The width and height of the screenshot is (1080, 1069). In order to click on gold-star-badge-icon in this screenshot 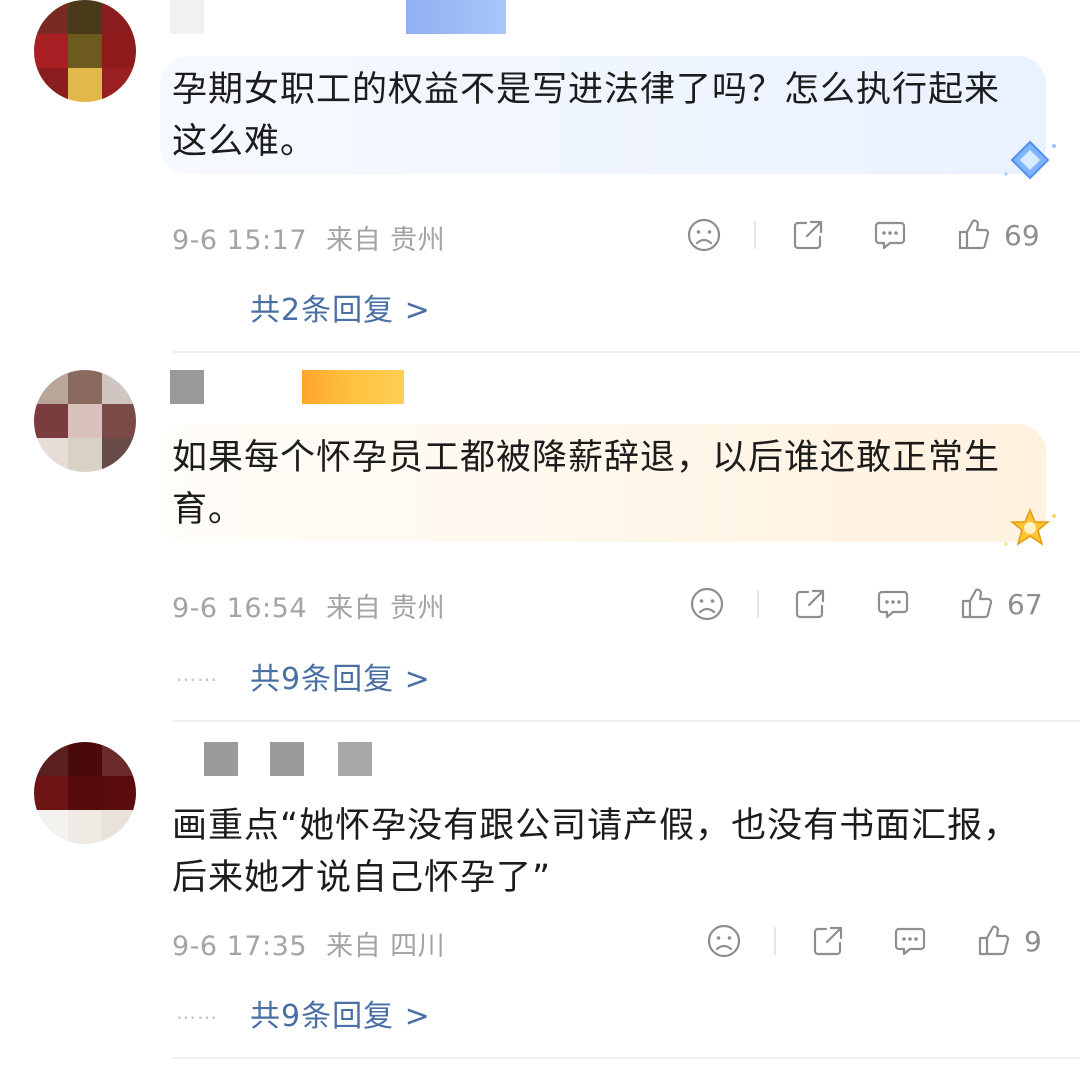, I will do `click(1030, 527)`.